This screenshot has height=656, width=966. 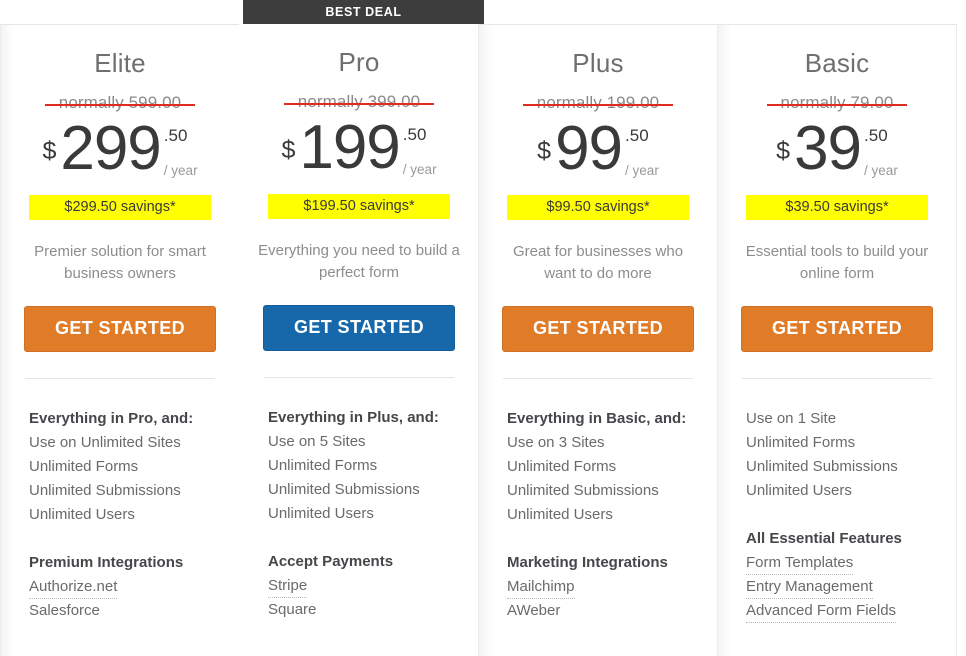 I want to click on feature-row: Advanced Form Fields, so click(x=843, y=611).